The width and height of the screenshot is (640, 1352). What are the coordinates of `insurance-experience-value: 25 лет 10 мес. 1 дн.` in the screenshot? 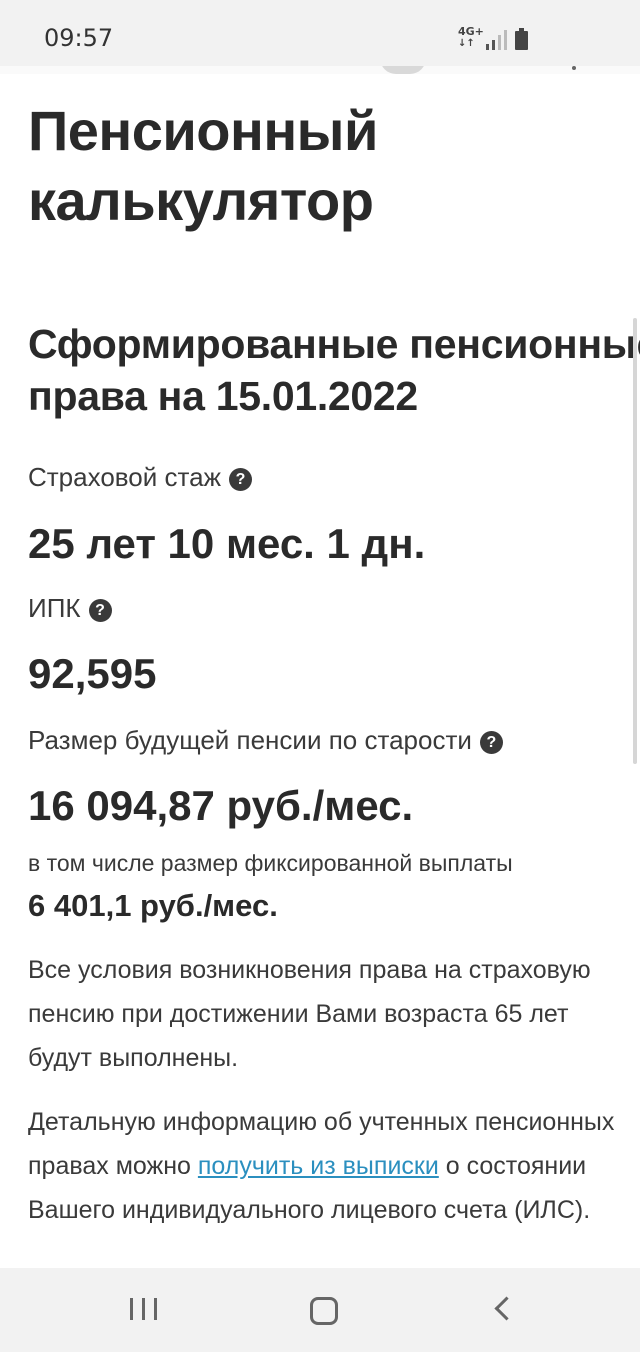 It's located at (227, 543).